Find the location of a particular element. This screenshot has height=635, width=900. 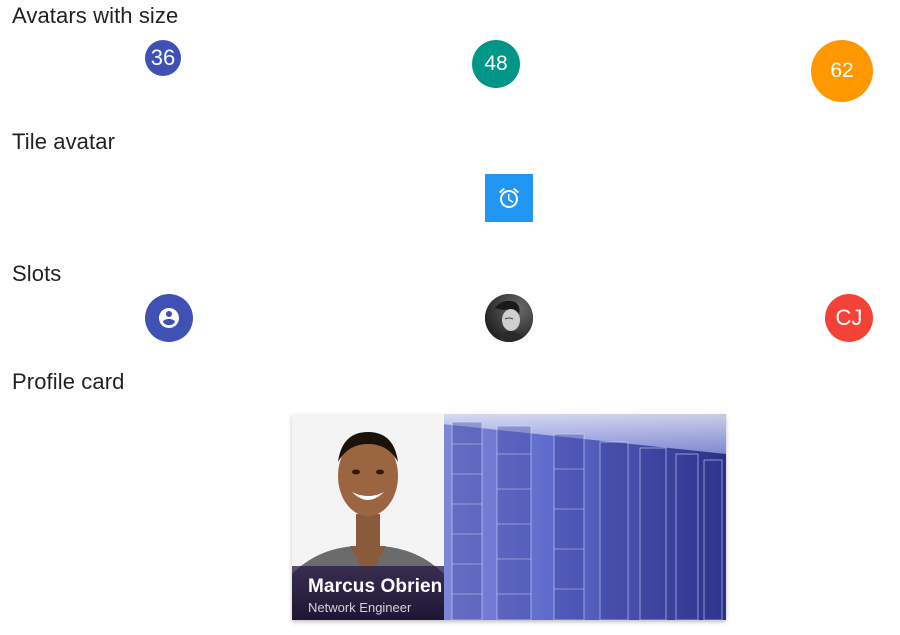

account-circle-icon is located at coordinates (169, 318).